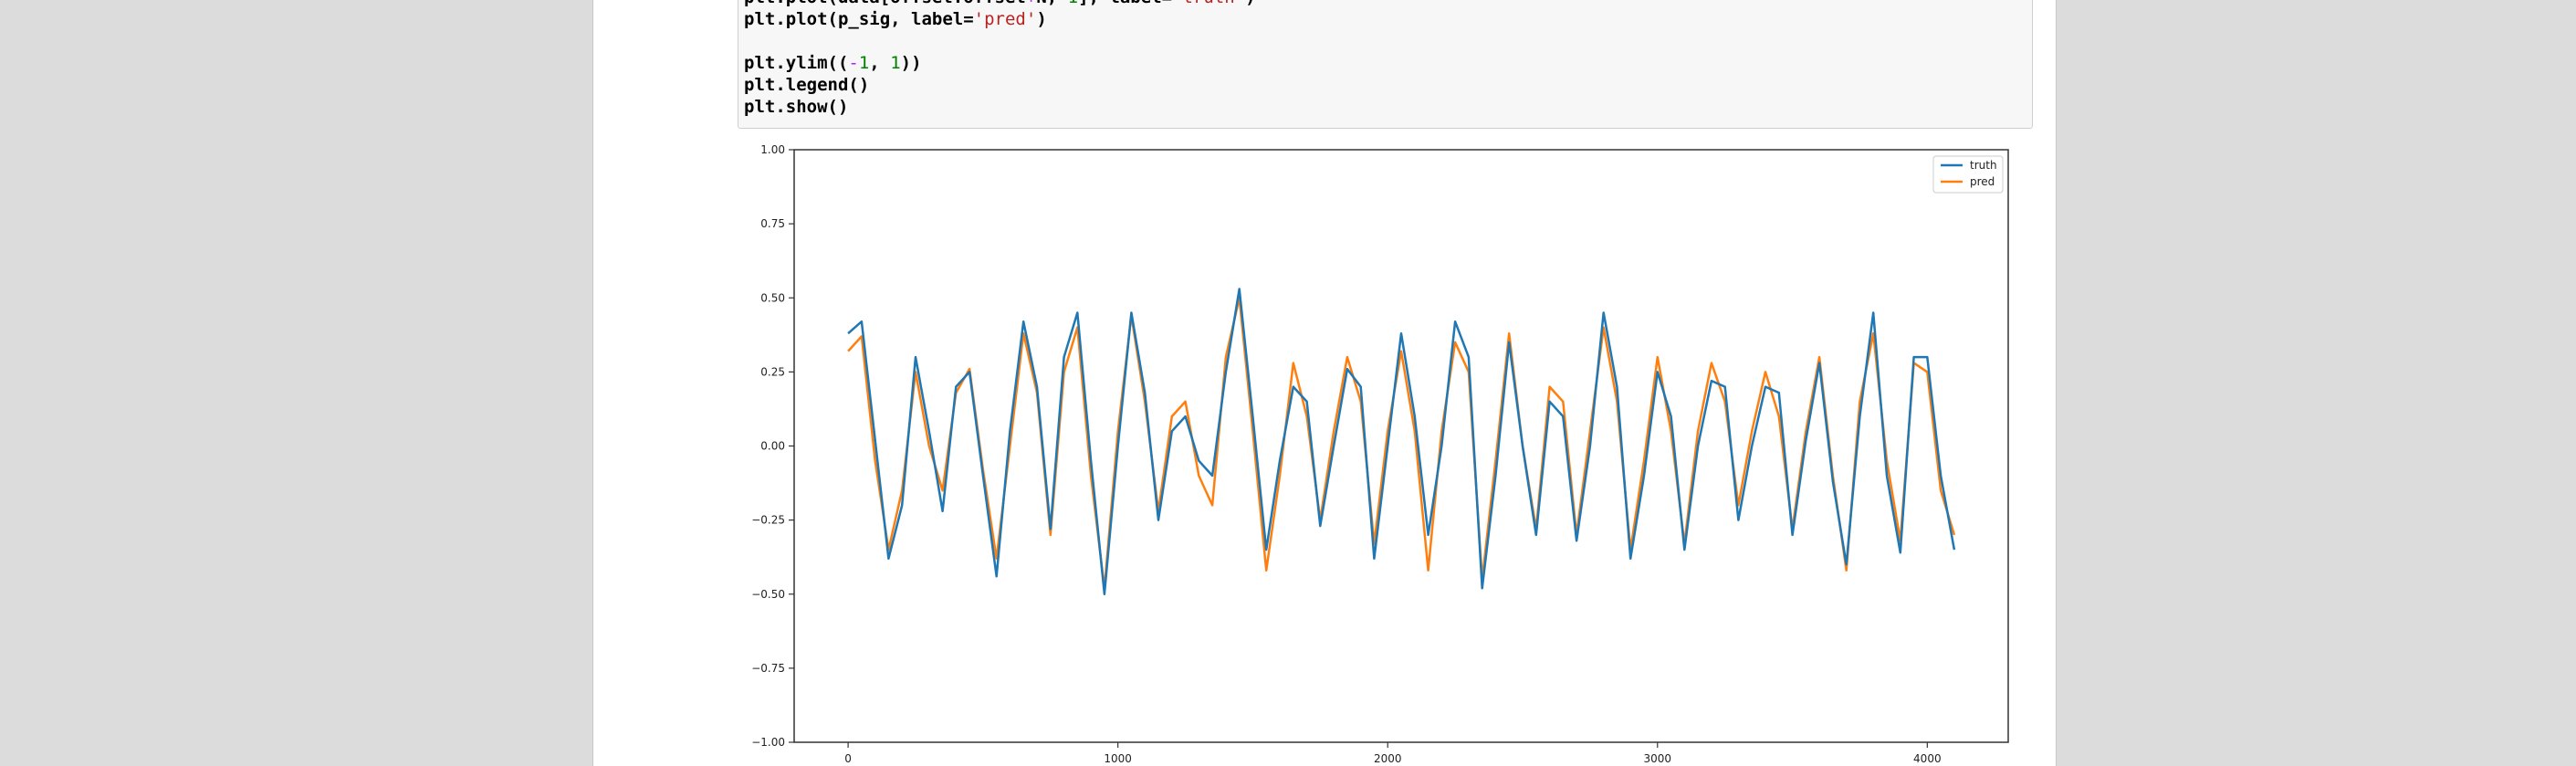  I want to click on y-tick-label: 0.00, so click(772, 446).